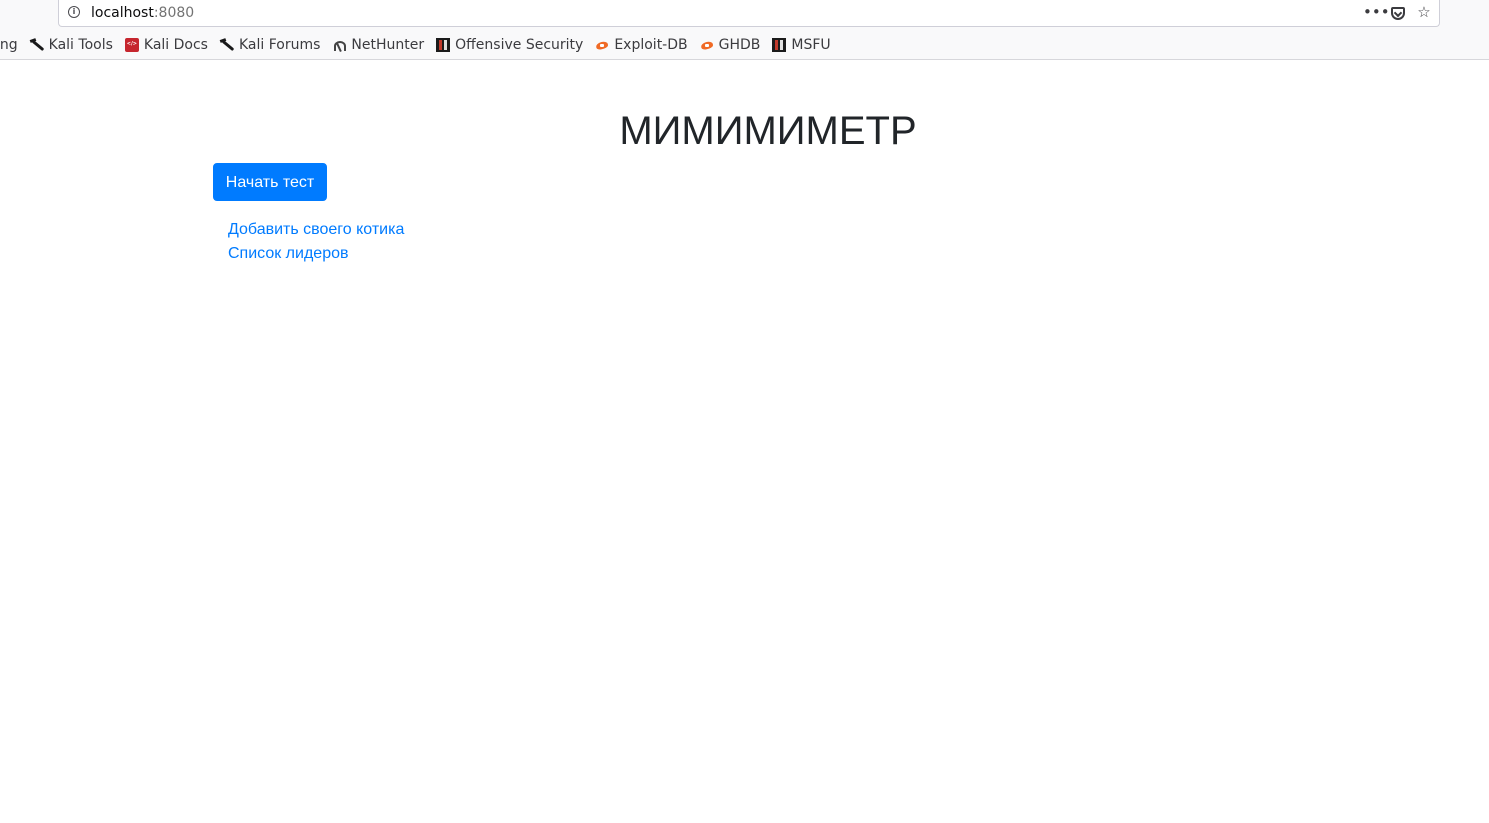 This screenshot has width=1489, height=823. What do you see at coordinates (316, 254) in the screenshot?
I see `leaderboard-link: Список лидеров` at bounding box center [316, 254].